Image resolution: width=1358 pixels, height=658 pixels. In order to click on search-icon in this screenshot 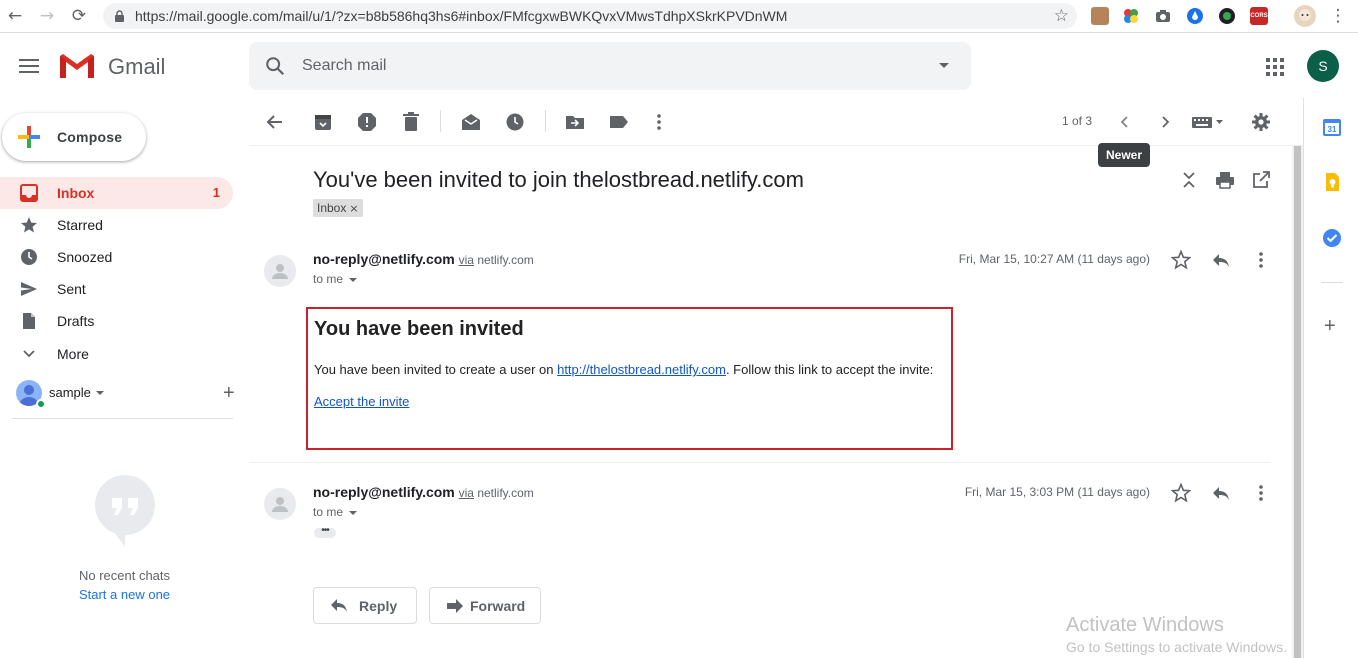, I will do `click(275, 66)`.